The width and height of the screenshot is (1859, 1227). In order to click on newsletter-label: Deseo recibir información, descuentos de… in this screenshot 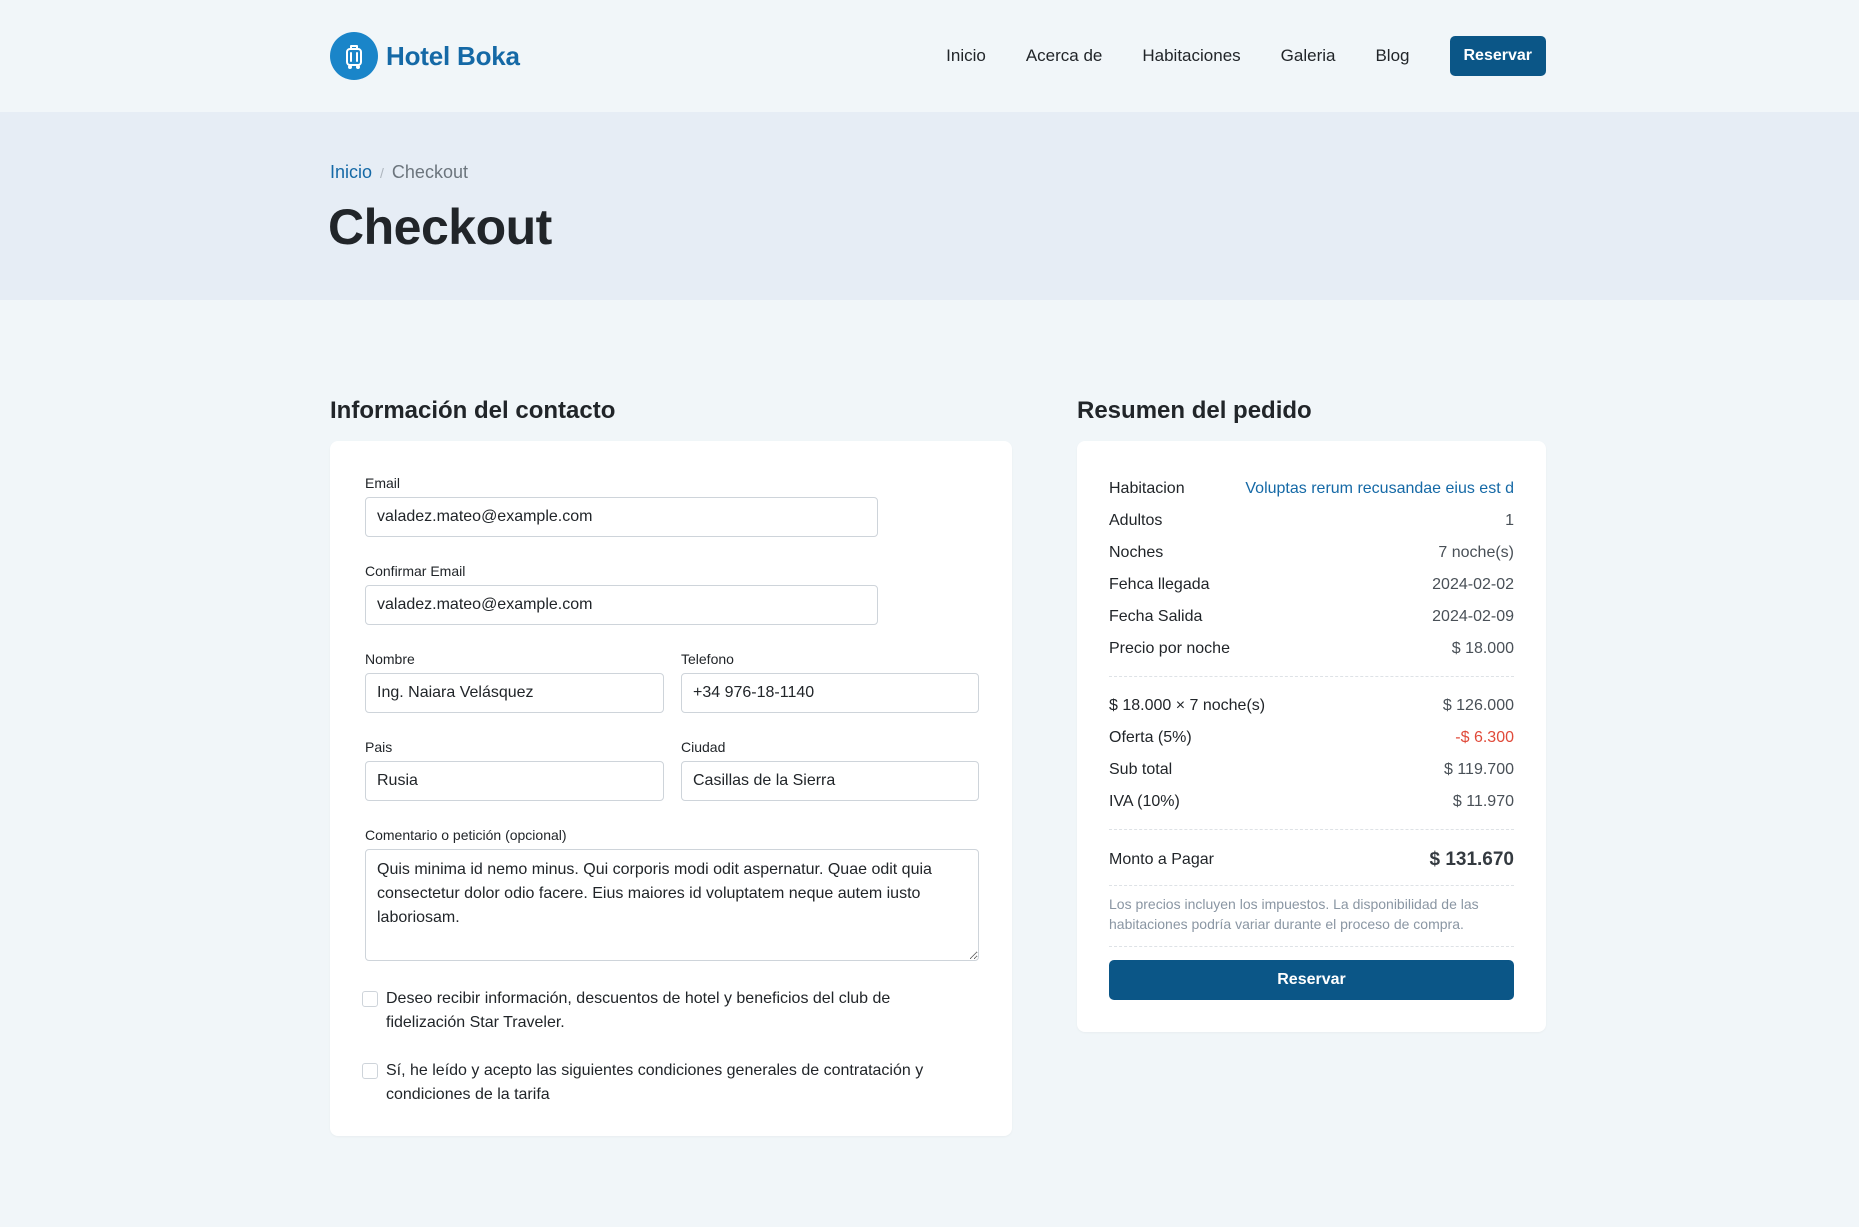, I will do `click(638, 1010)`.